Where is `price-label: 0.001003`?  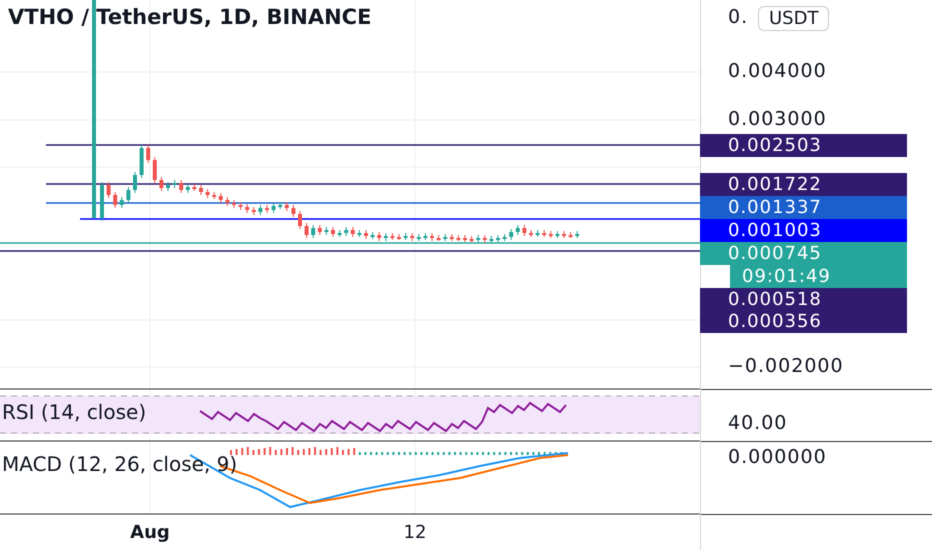 price-label: 0.001003 is located at coordinates (803, 230).